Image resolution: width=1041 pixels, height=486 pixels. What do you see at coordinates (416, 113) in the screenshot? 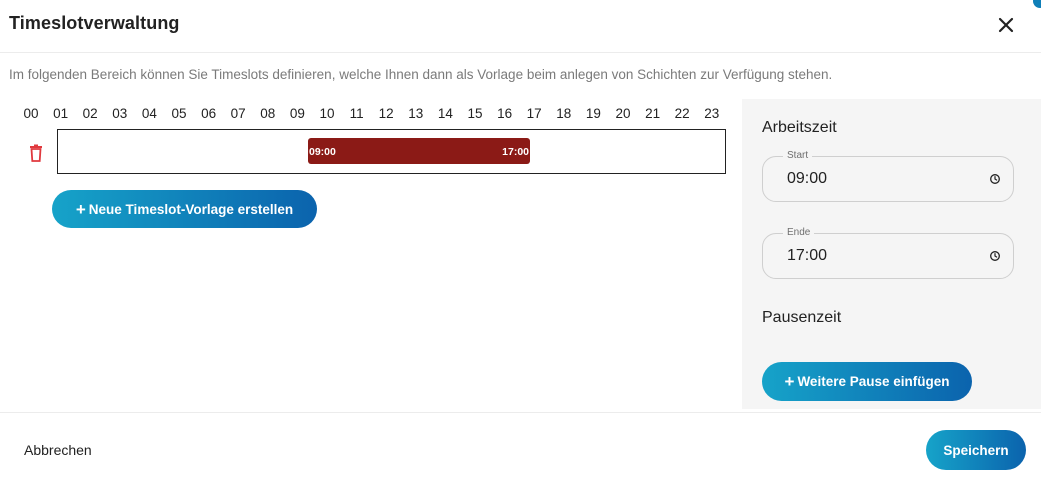
I see `hour-label: 13` at bounding box center [416, 113].